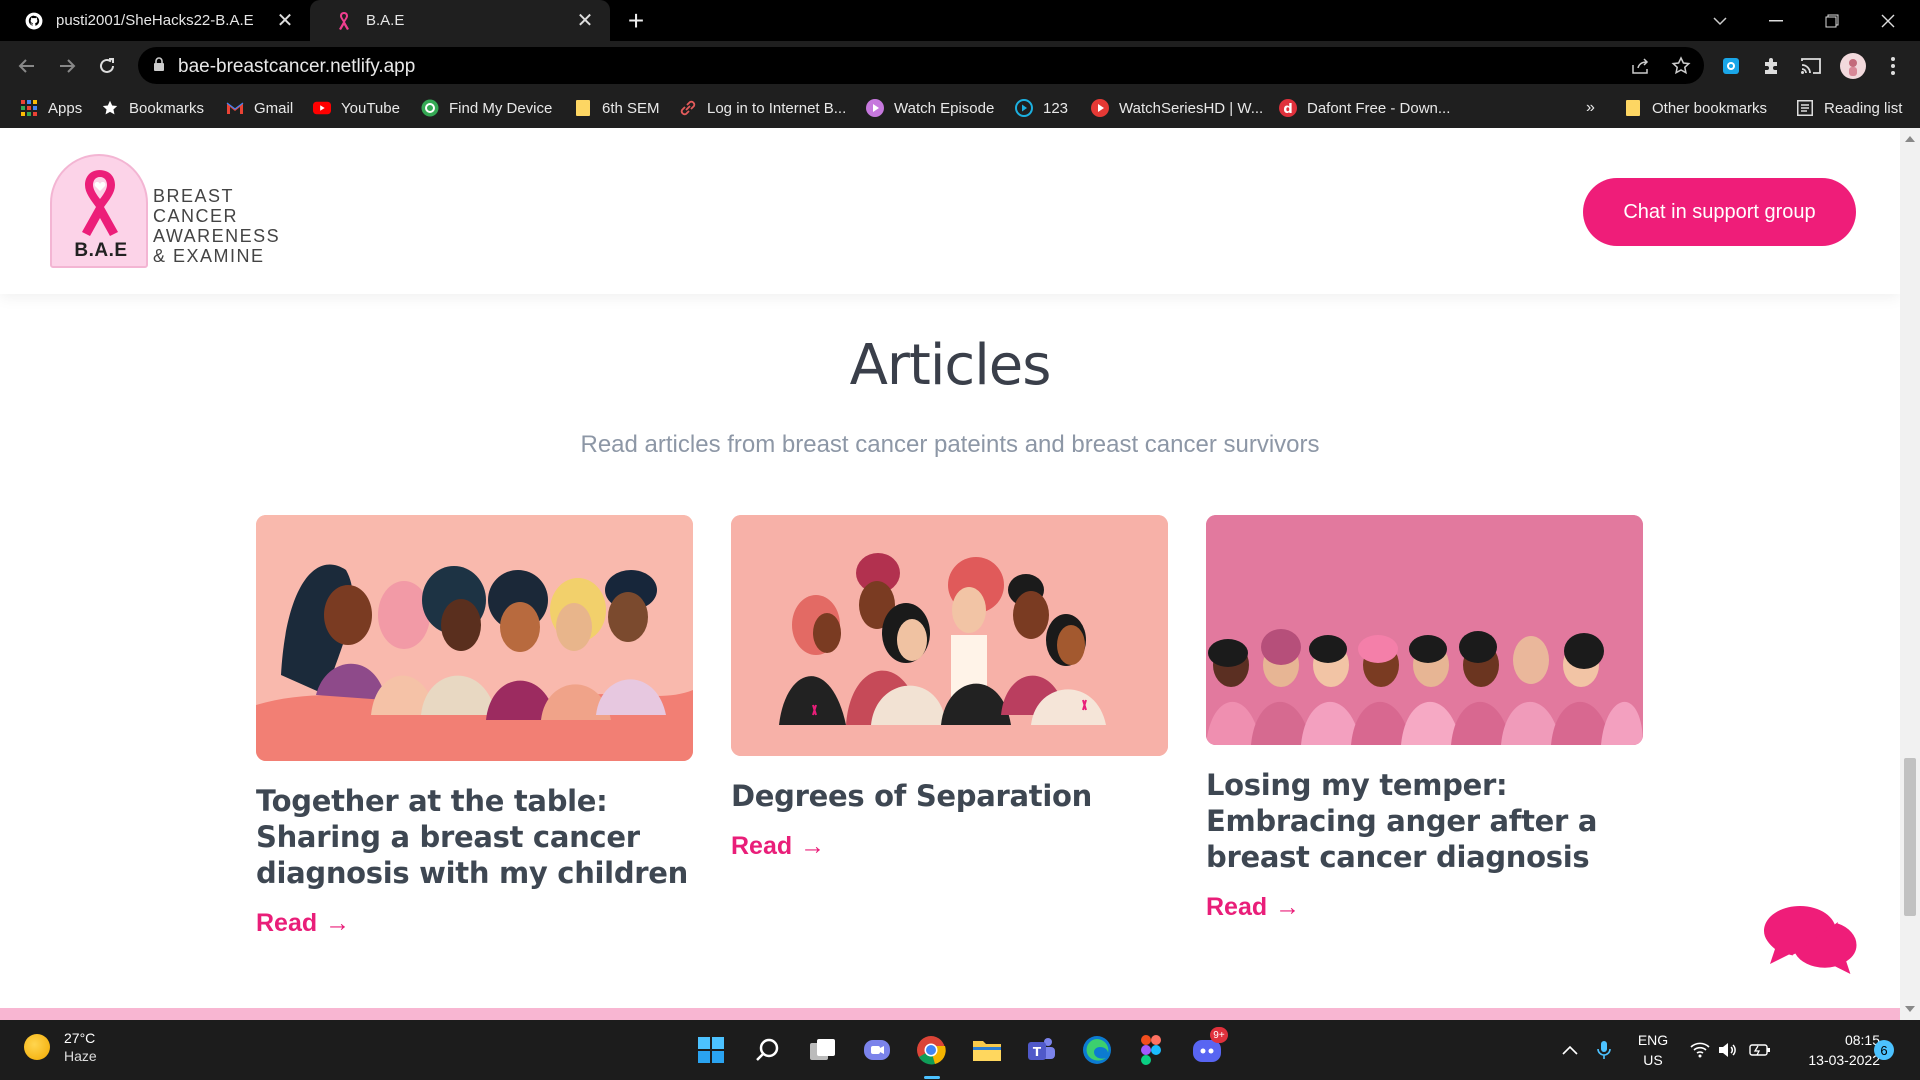 The width and height of the screenshot is (1920, 1080). Describe the element at coordinates (823, 1050) in the screenshot. I see `task-view-icon` at that location.